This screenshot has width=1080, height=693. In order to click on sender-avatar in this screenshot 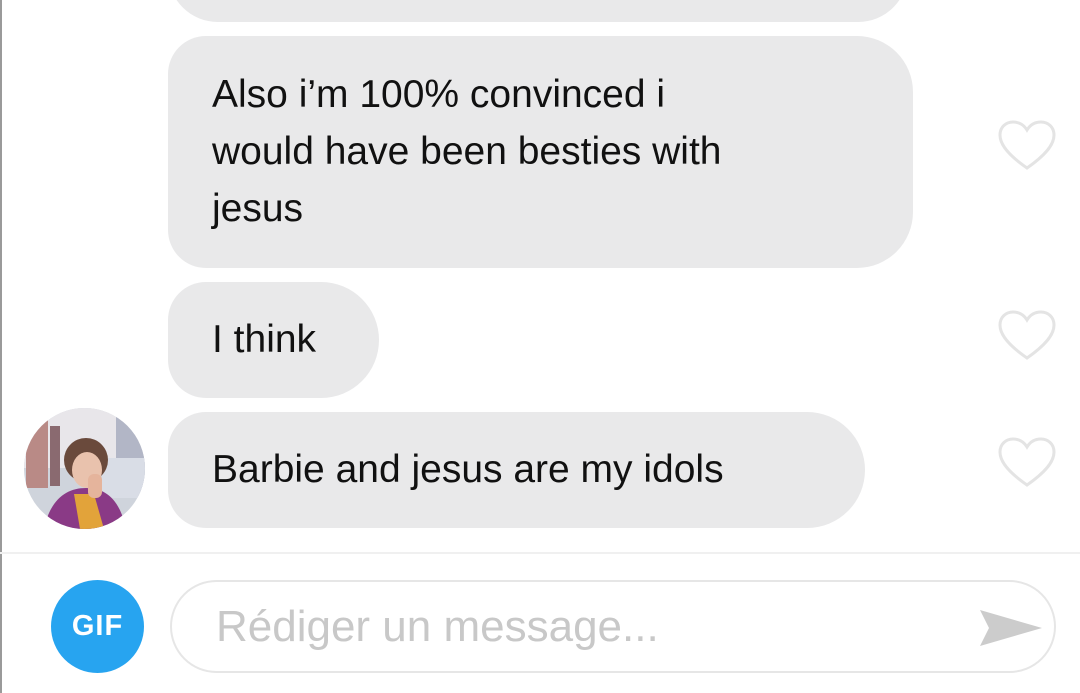, I will do `click(84, 468)`.